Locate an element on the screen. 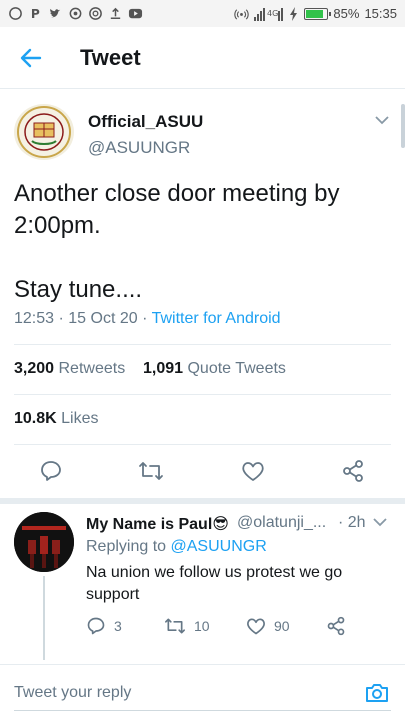 The image size is (405, 720). top-app-bar: Tweet is located at coordinates (202, 58).